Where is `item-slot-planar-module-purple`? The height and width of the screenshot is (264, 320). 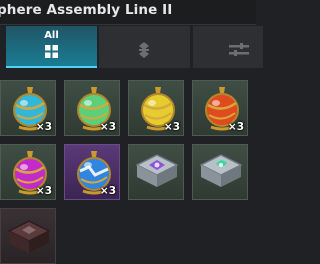
item-slot-planar-module-purple is located at coordinates (156, 172).